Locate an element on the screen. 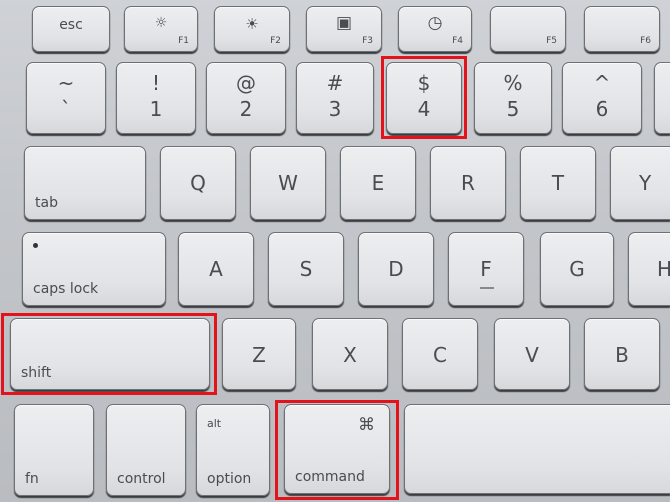  key-tilde: ~ ` is located at coordinates (66, 98).